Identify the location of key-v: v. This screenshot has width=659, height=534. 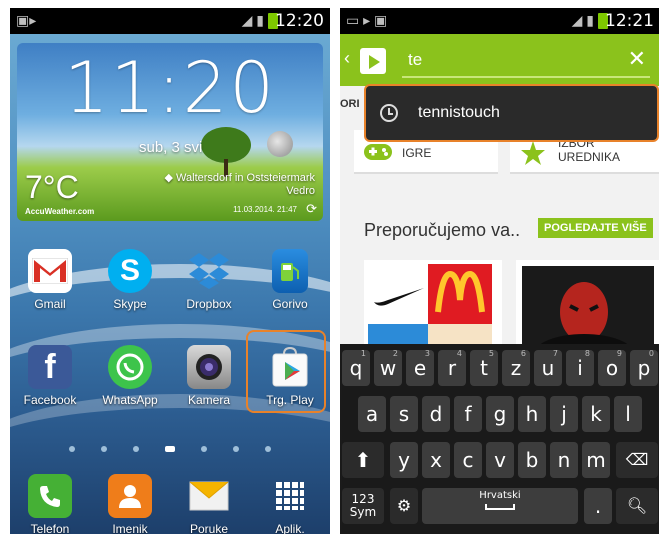
(500, 460).